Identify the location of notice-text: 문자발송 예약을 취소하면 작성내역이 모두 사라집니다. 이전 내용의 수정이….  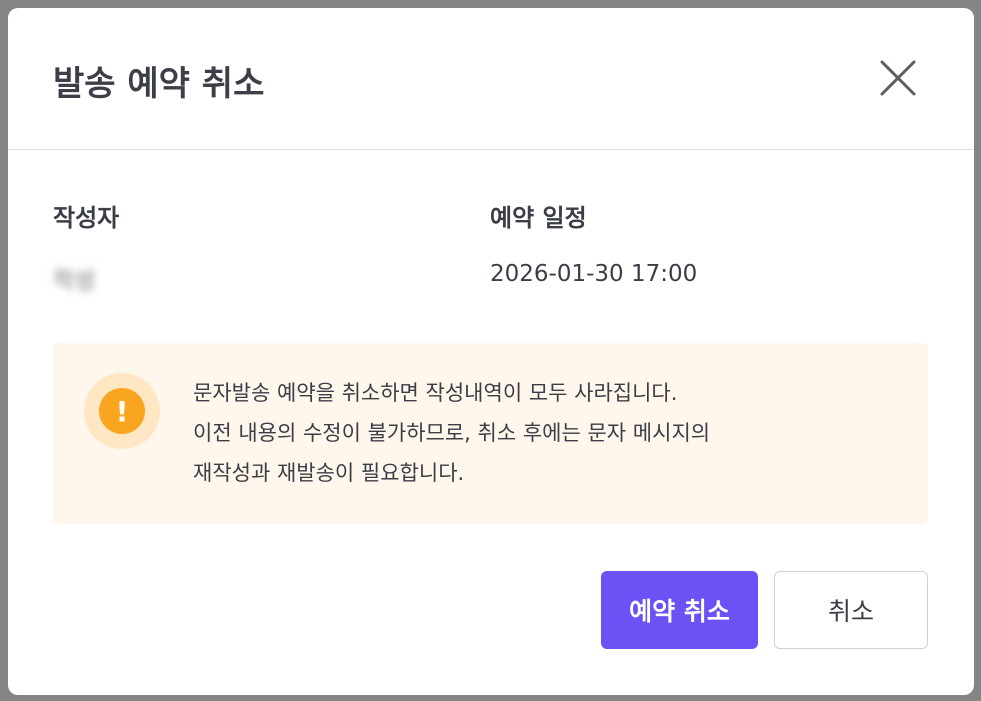
(543, 433).